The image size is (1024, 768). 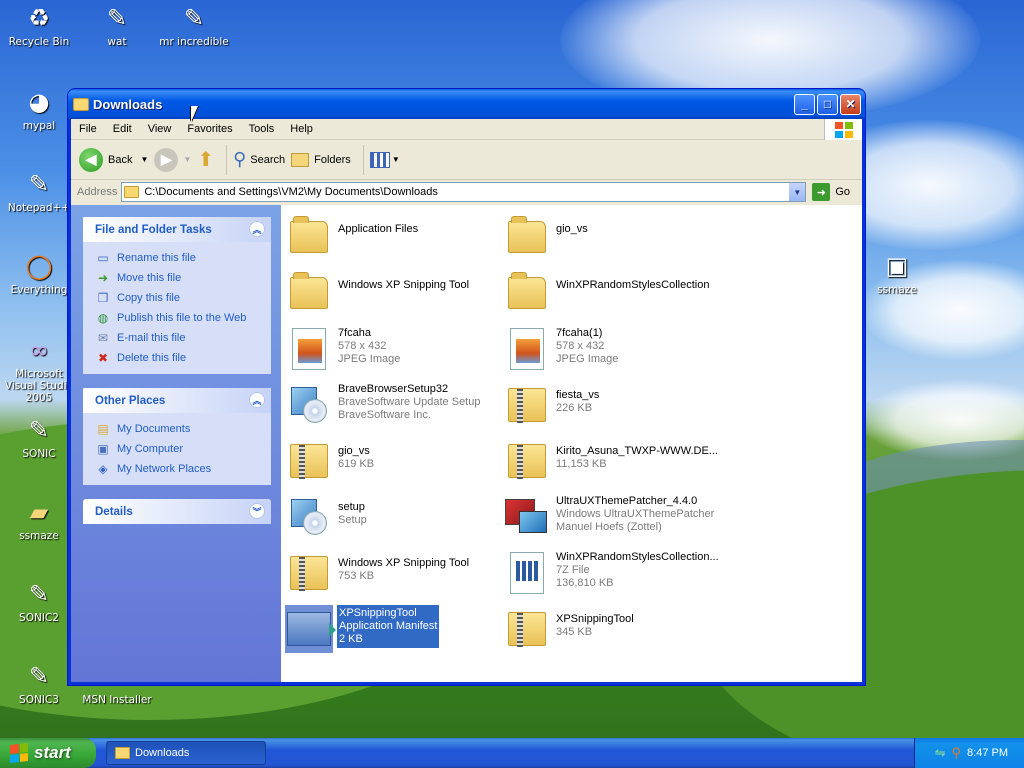 I want to click on menu-favorites: Favorites, so click(x=209, y=129).